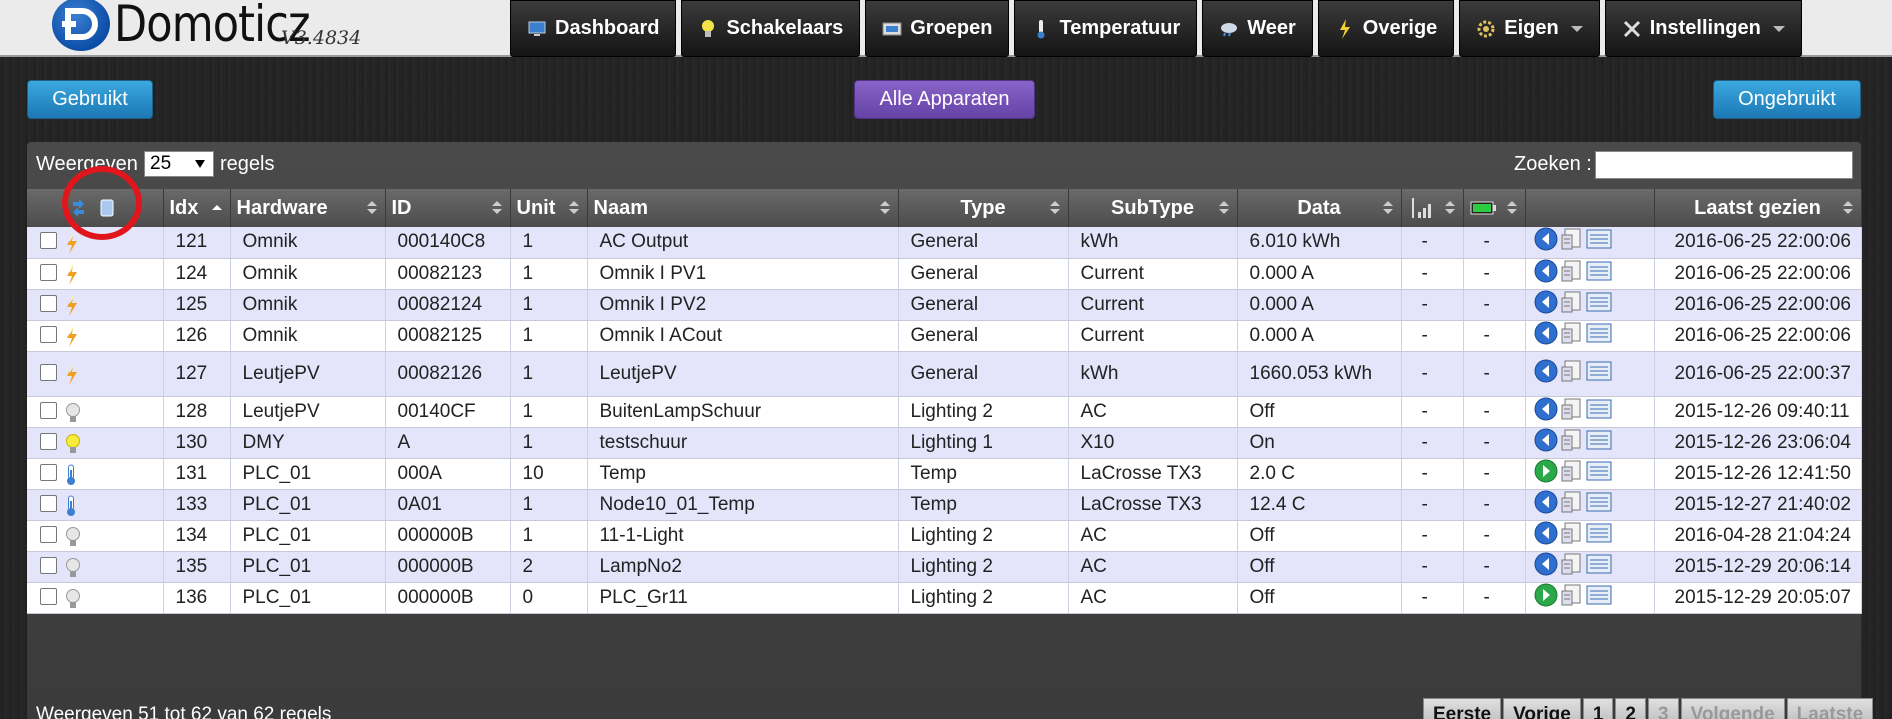 Image resolution: width=1892 pixels, height=719 pixels. I want to click on chevron-down-icon, so click(200, 164).